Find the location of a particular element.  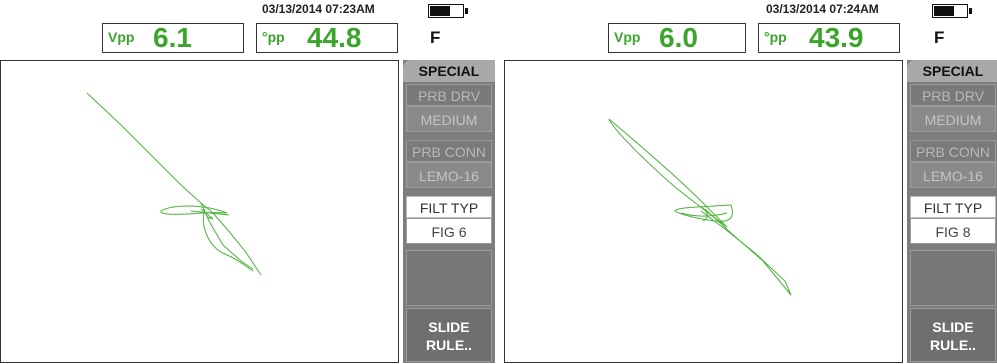

vpp-value: 6.0 is located at coordinates (678, 37).